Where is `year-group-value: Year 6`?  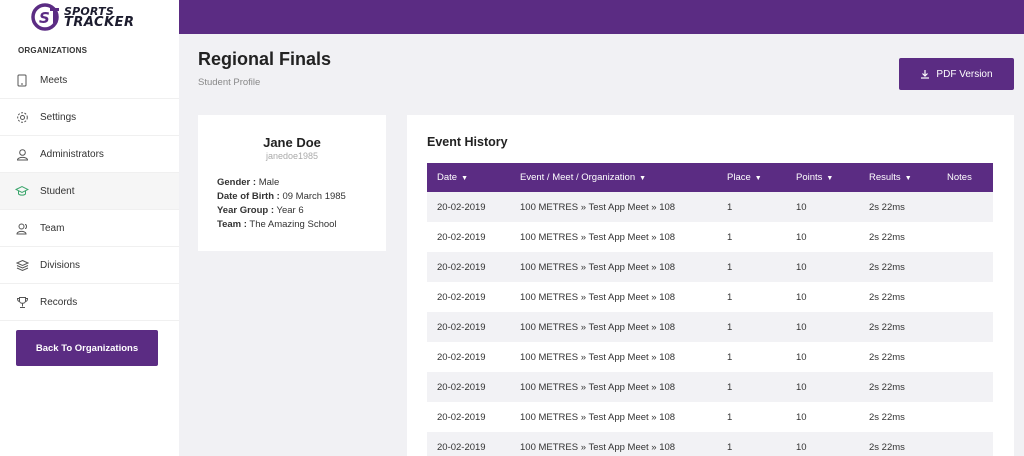
year-group-value: Year 6 is located at coordinates (290, 210).